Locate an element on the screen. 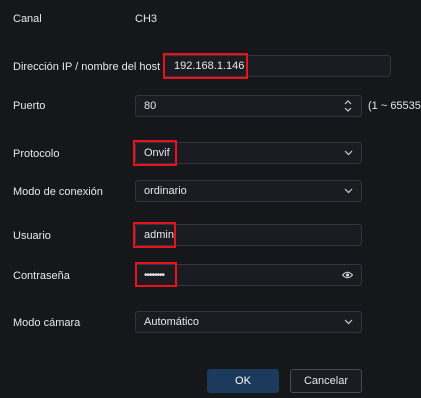  ok-button: OK is located at coordinates (243, 381).